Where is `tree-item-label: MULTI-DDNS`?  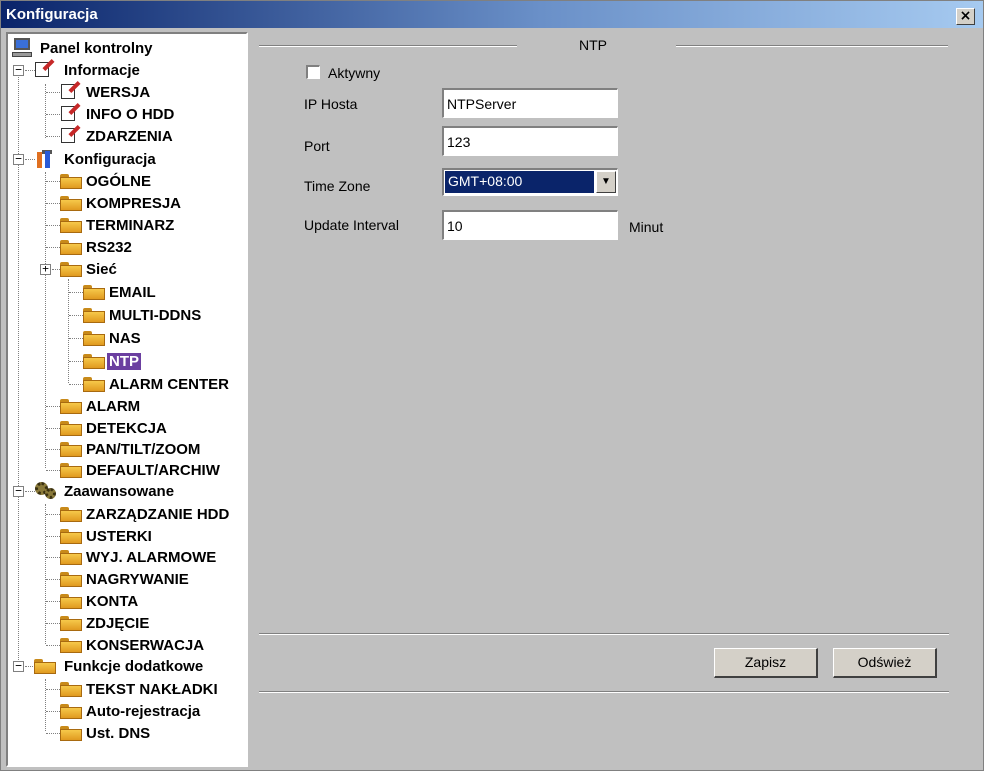 tree-item-label: MULTI-DDNS is located at coordinates (155, 315).